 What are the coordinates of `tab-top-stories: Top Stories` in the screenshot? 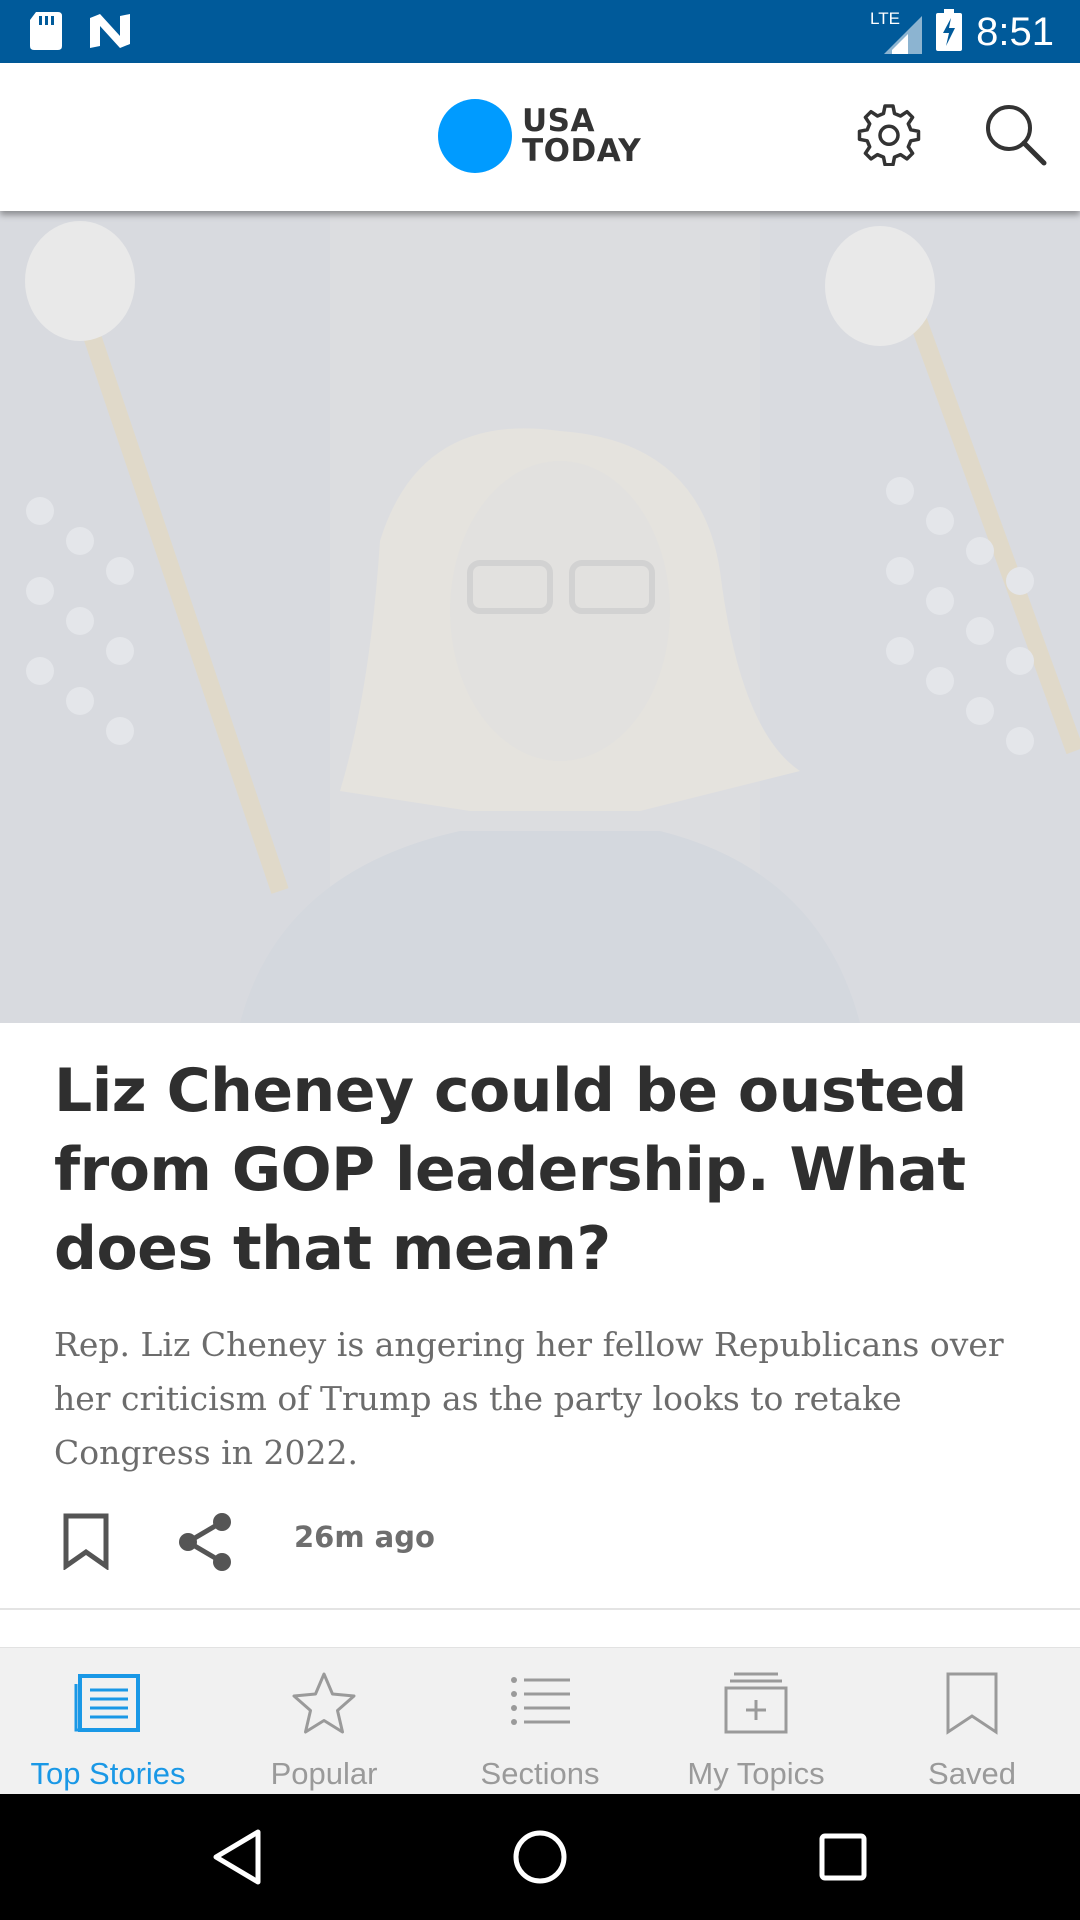 It's located at (108, 1721).